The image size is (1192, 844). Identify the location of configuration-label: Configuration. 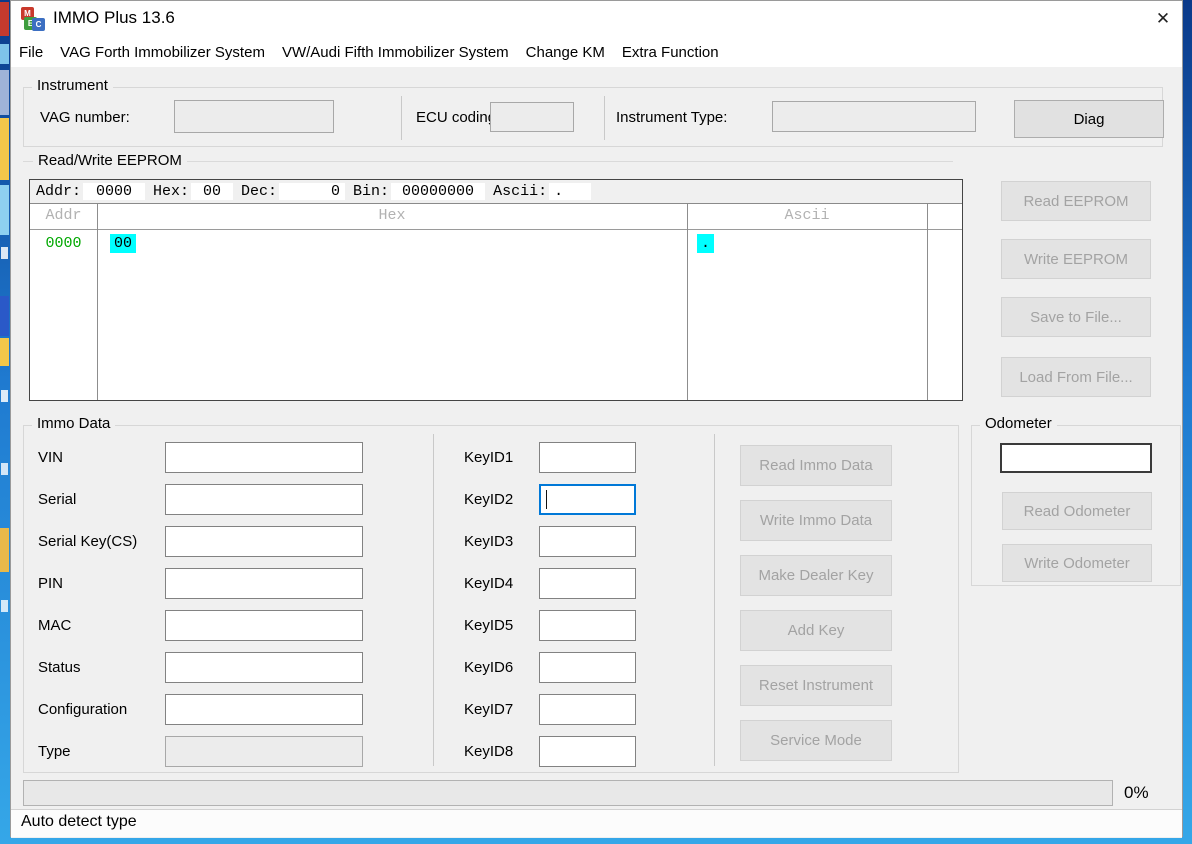
(83, 709).